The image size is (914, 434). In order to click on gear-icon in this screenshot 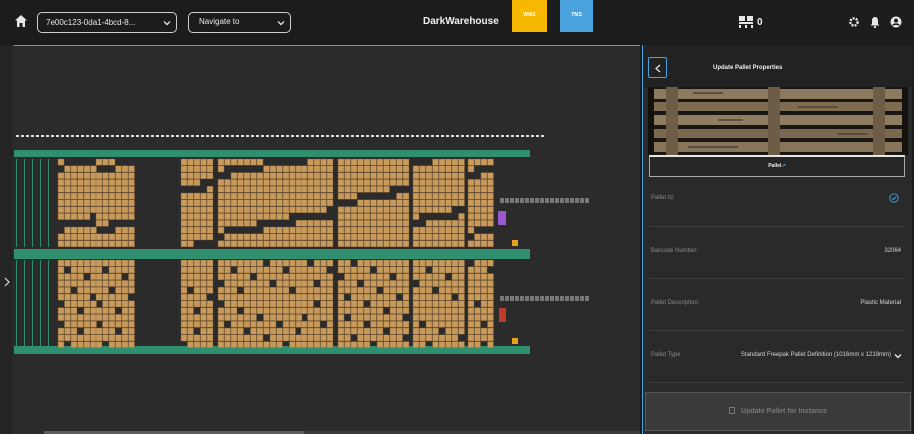, I will do `click(854, 22)`.